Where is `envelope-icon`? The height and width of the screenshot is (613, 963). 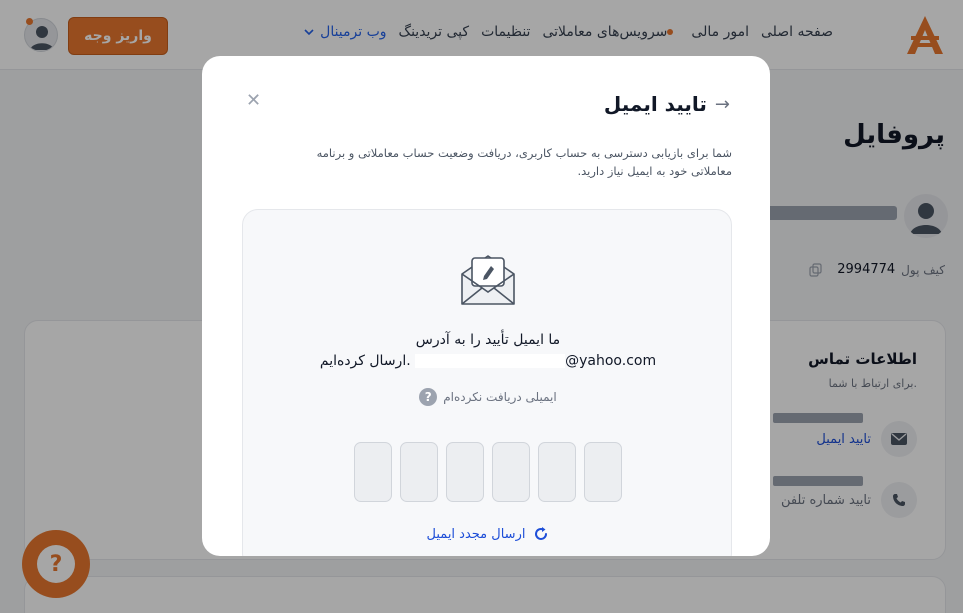
envelope-icon is located at coordinates (488, 280).